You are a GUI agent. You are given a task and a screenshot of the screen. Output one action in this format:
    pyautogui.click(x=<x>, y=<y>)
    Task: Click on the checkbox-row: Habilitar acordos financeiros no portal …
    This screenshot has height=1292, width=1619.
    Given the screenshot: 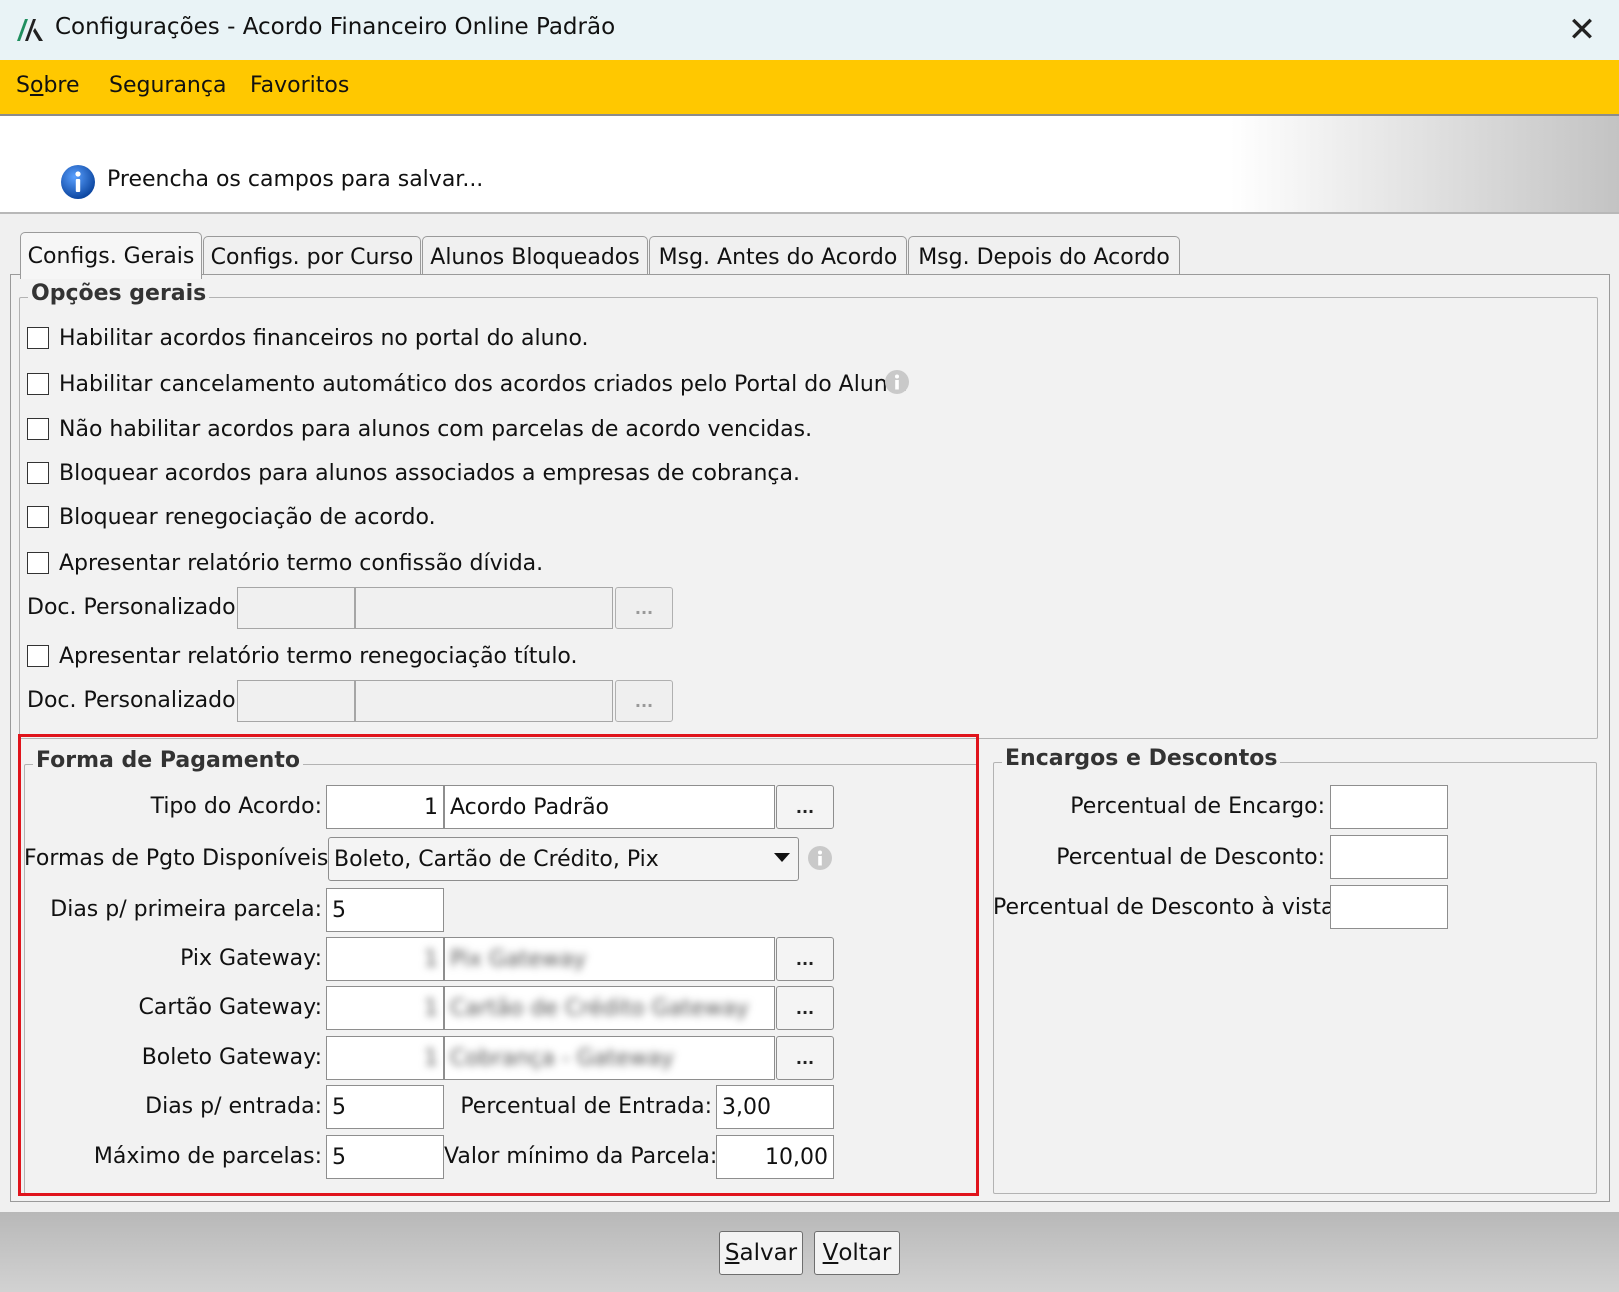 What is the action you would take?
    pyautogui.click(x=308, y=338)
    